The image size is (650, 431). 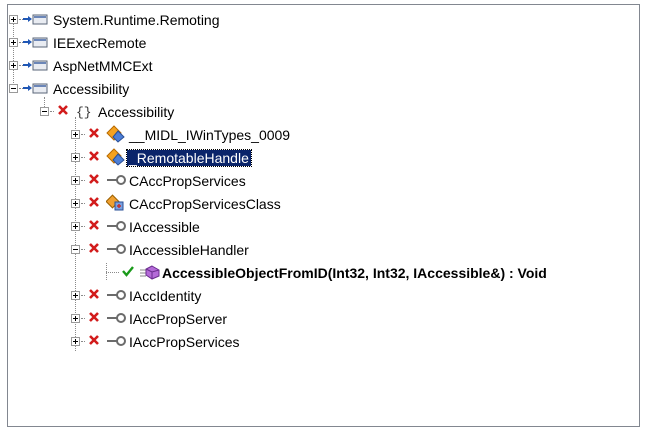 I want to click on tree-node-caccpropservices: CAccPropServices, so click(x=318, y=181).